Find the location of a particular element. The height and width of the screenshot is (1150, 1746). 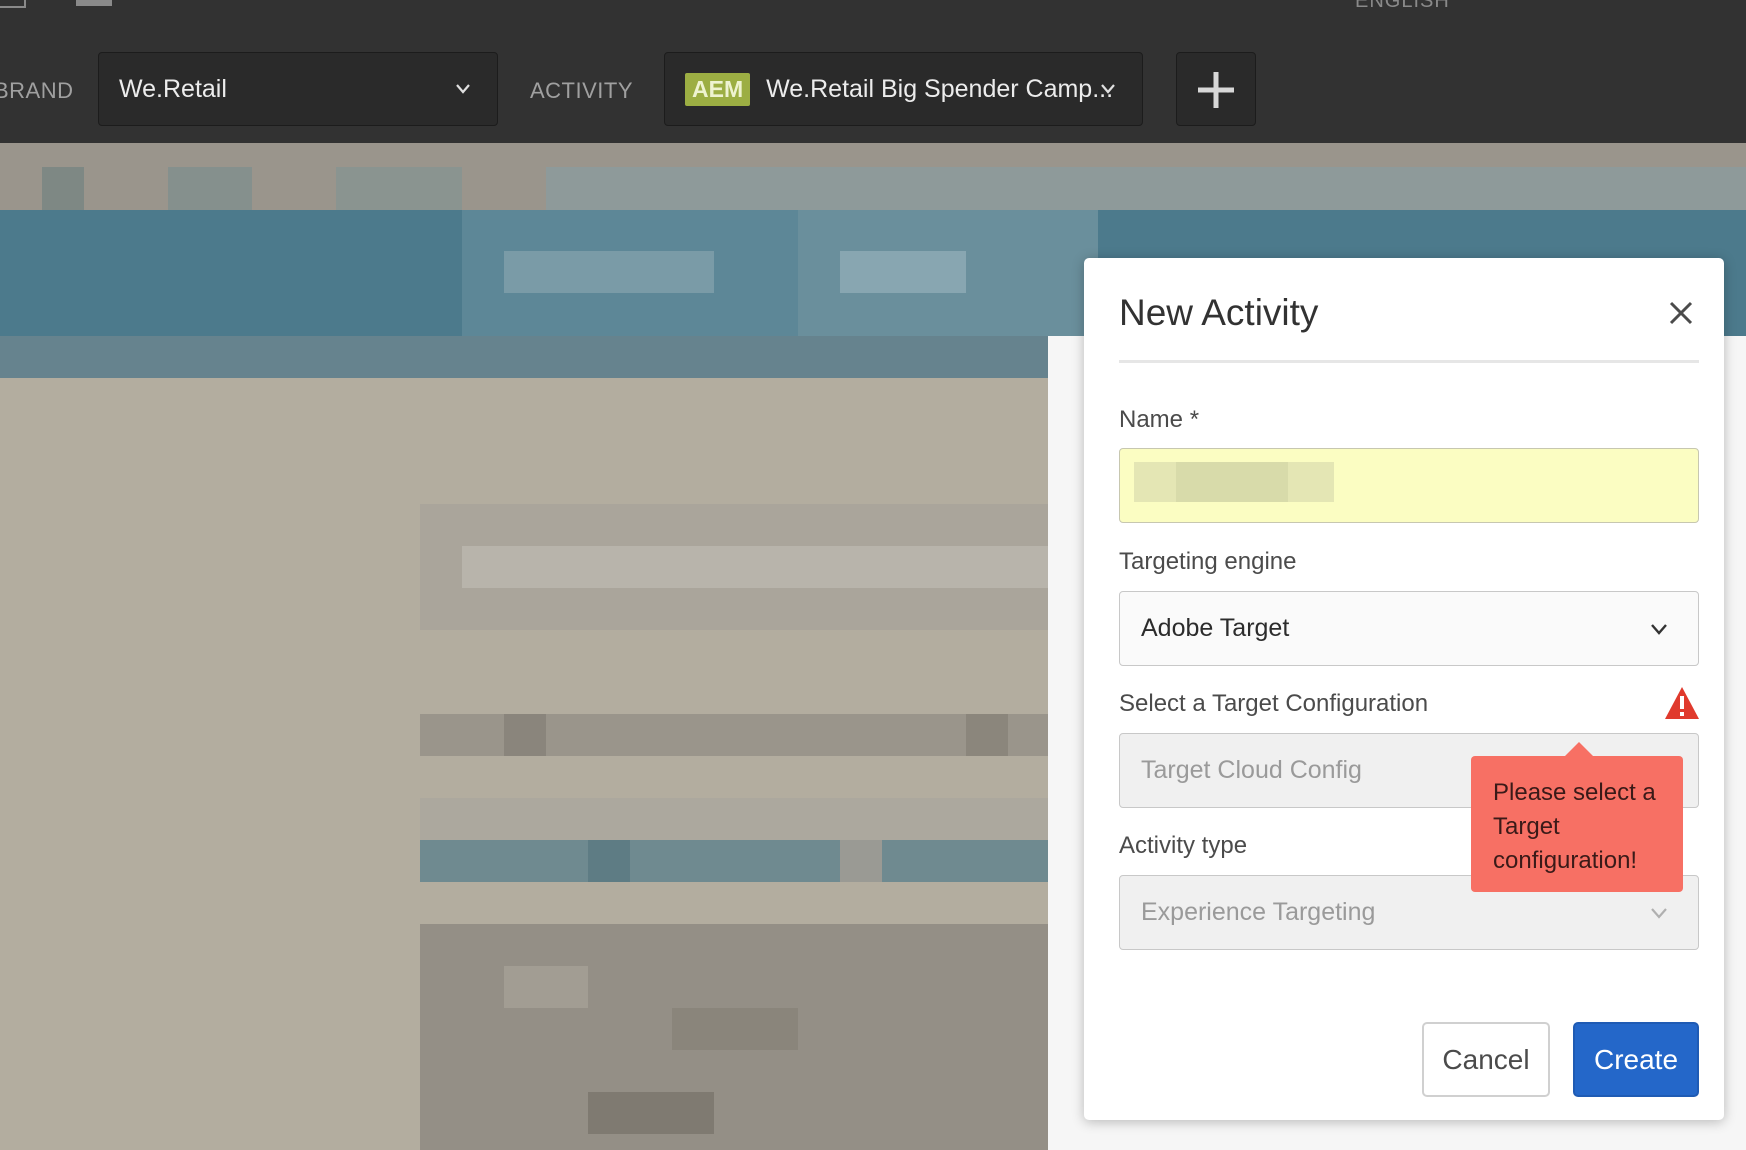

targeting-engine-select: Adobe Target is located at coordinates (1409, 628).